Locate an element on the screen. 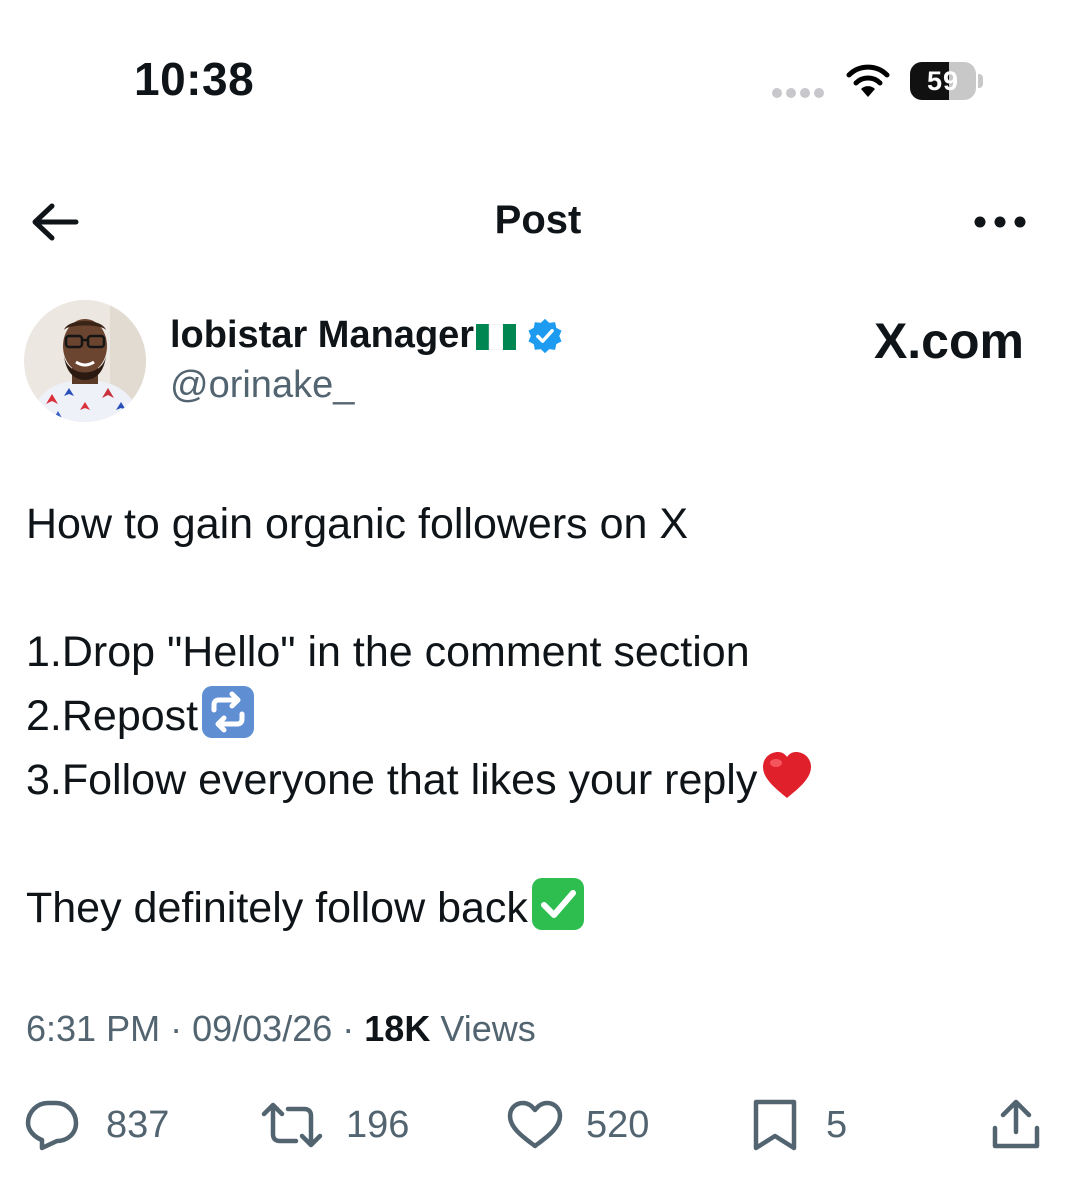 The image size is (1076, 1200). repeat-button-emoji-icon is located at coordinates (228, 712).